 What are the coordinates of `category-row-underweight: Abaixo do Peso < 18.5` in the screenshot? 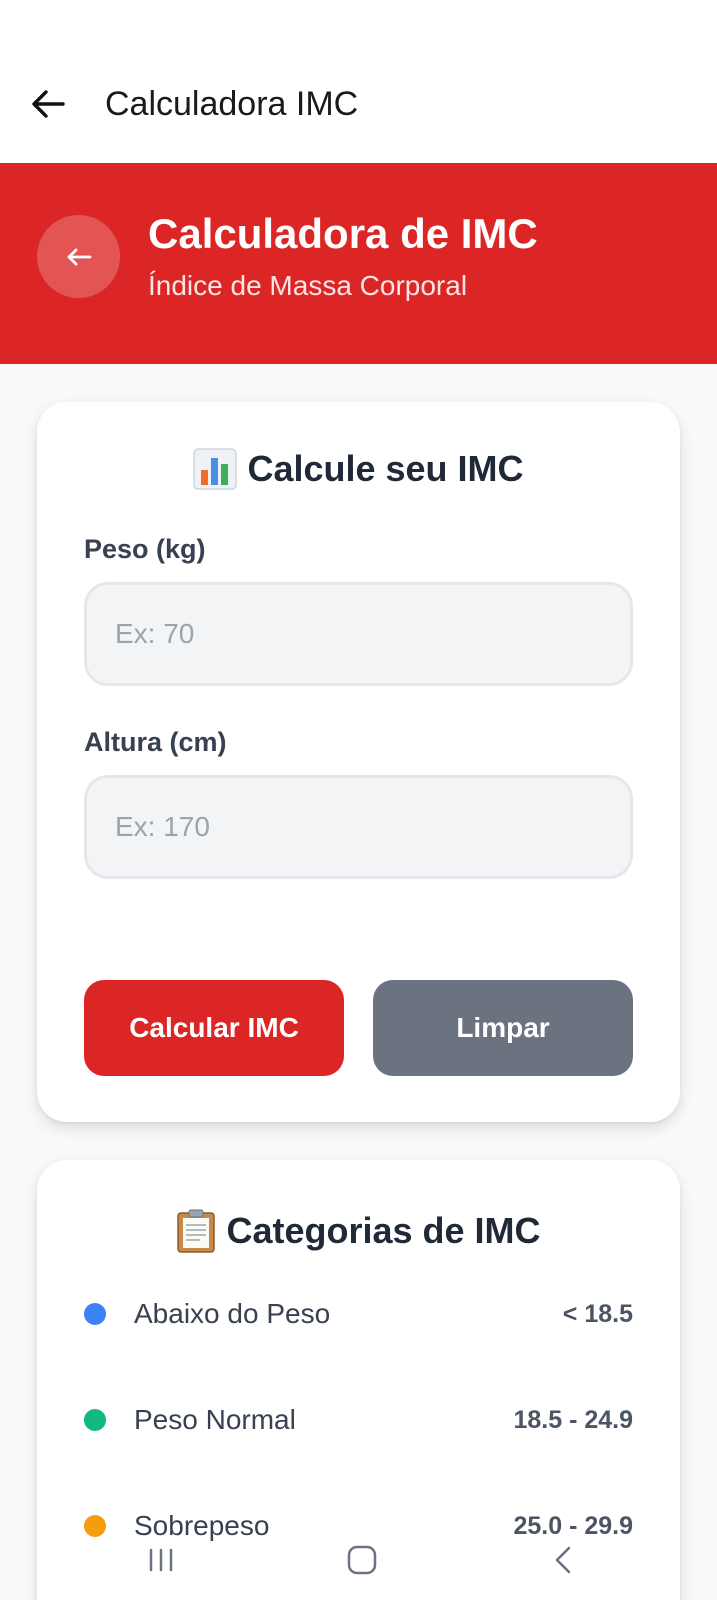 It's located at (358, 1314).